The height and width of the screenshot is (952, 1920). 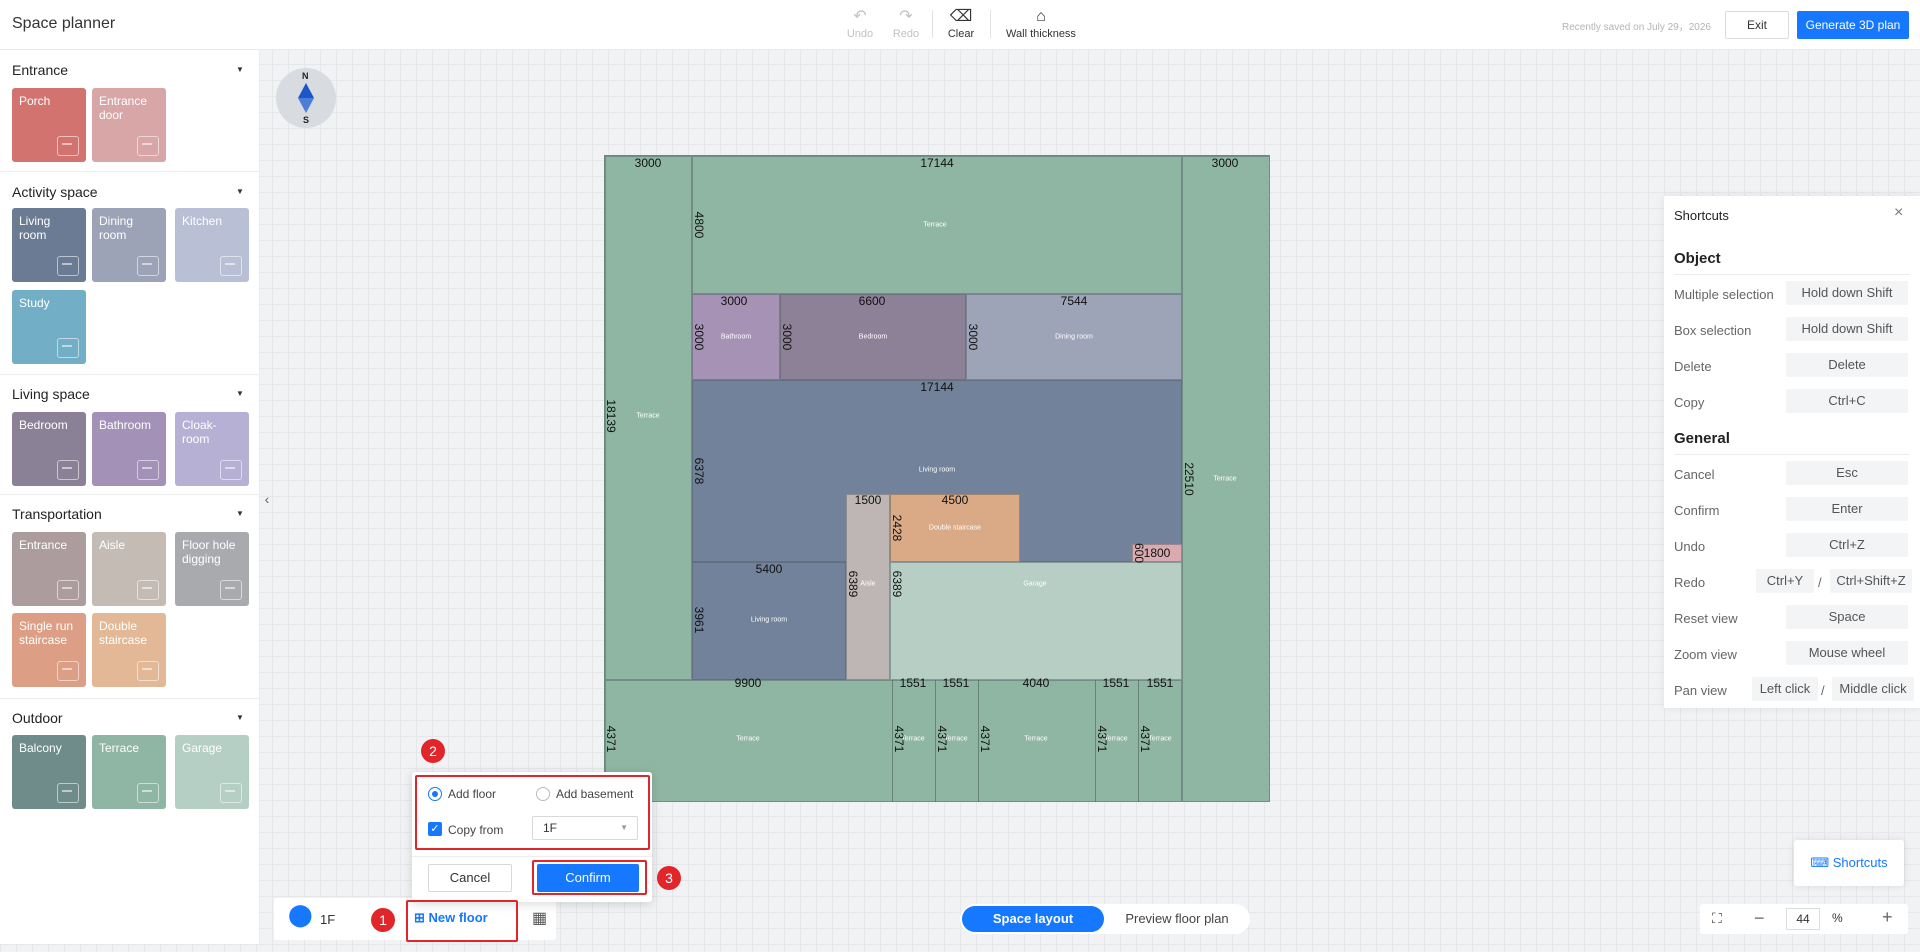 What do you see at coordinates (148, 671) in the screenshot?
I see `double-stair-icon` at bounding box center [148, 671].